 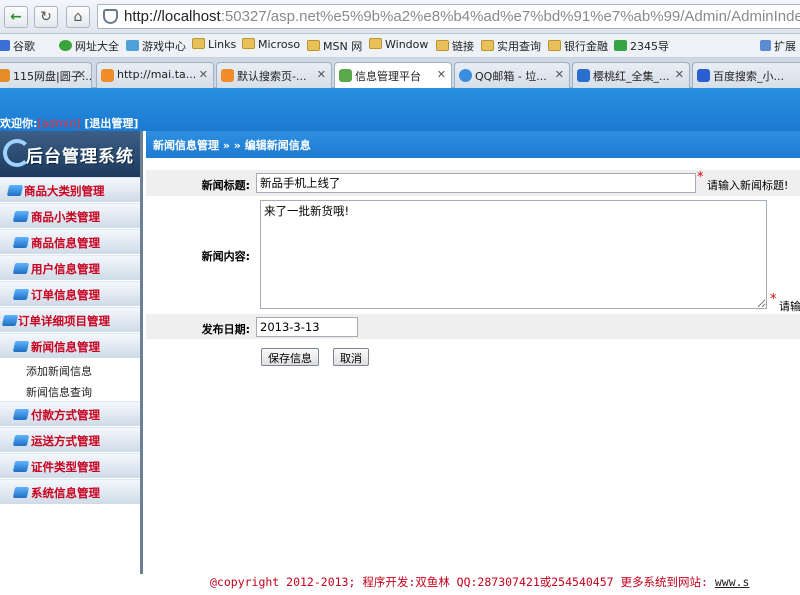 I want to click on welcome-bar: 欢迎你:[admin] [退出管理], so click(x=69, y=123).